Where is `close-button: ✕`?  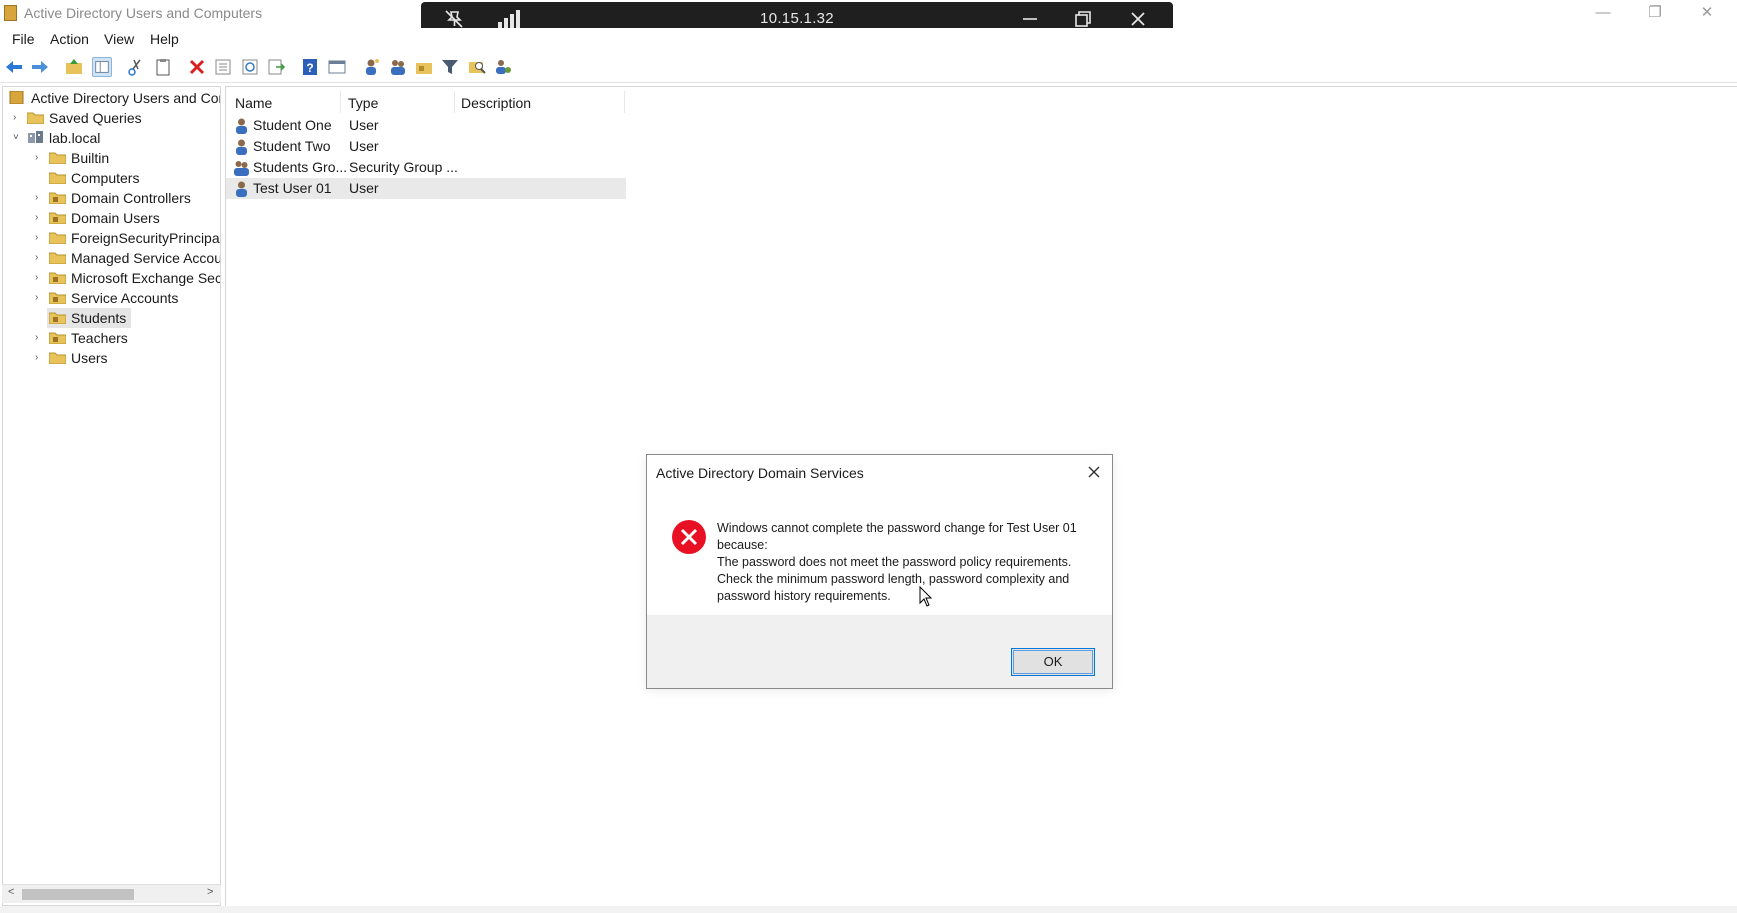
close-button: ✕ is located at coordinates (1707, 13).